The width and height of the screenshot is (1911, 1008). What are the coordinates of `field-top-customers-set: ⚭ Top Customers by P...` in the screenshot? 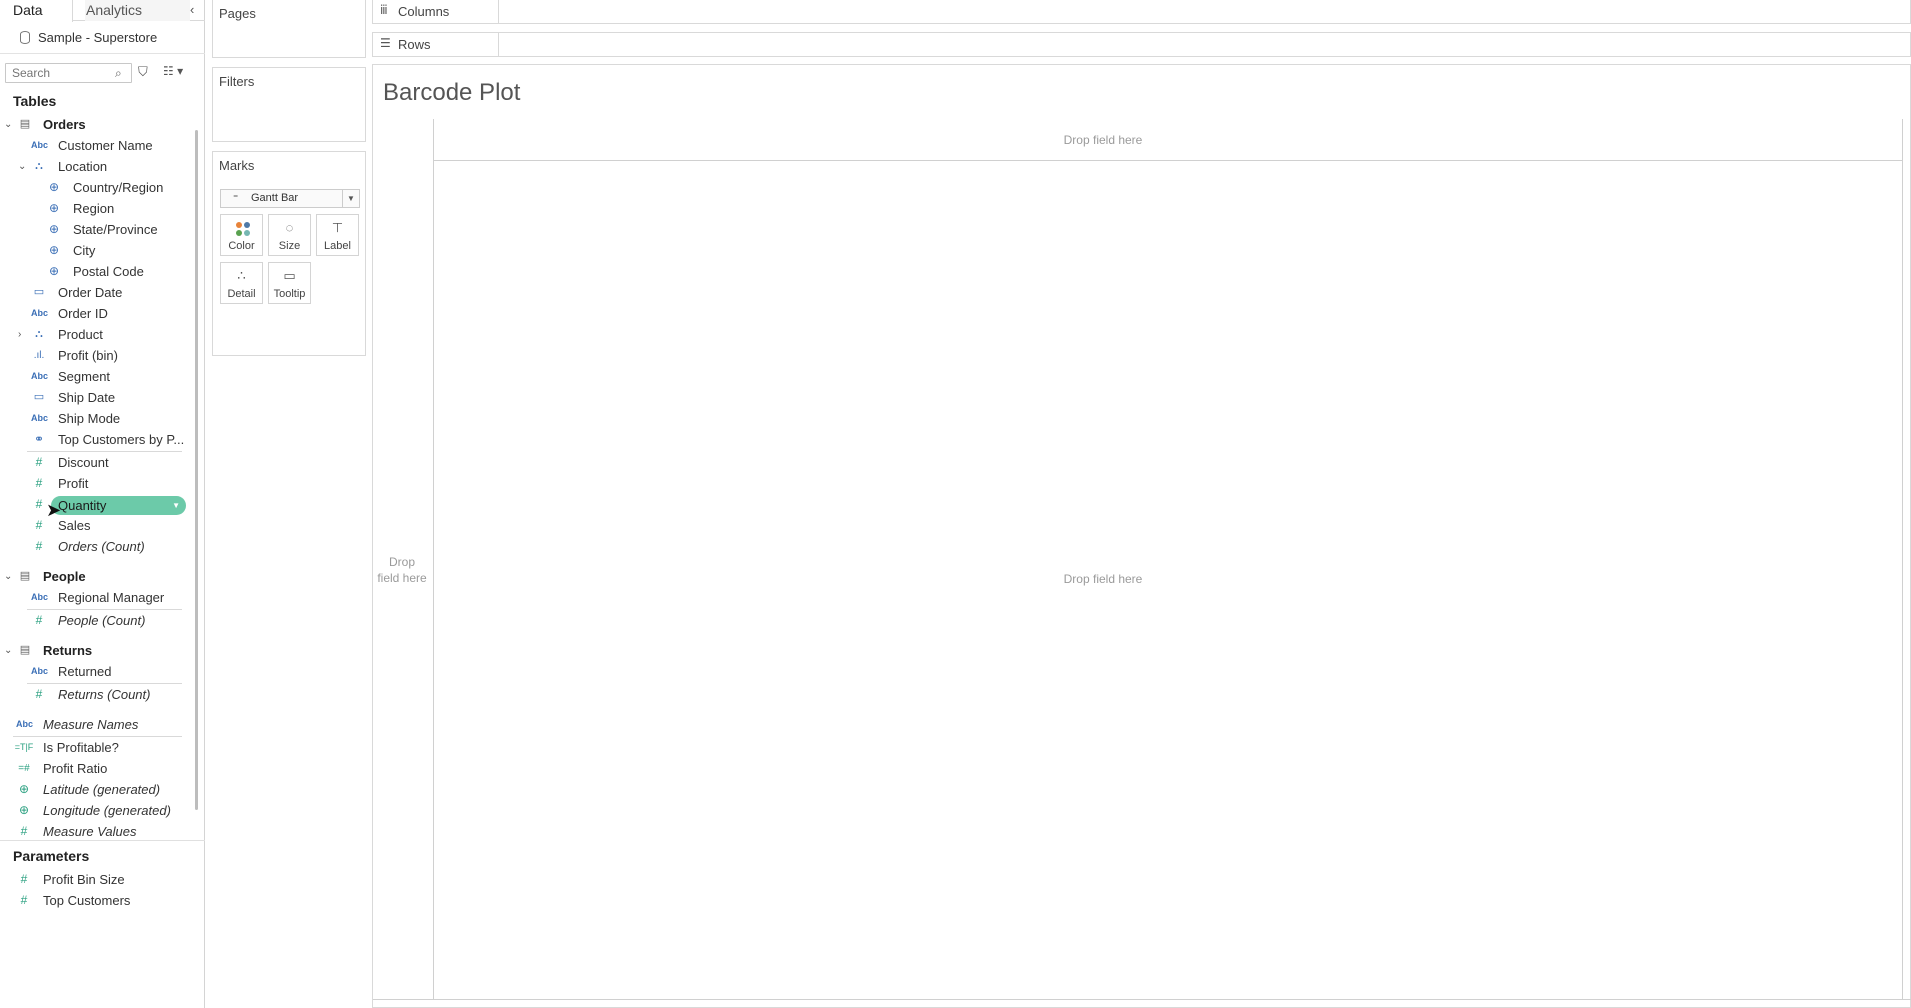 It's located at (95, 439).